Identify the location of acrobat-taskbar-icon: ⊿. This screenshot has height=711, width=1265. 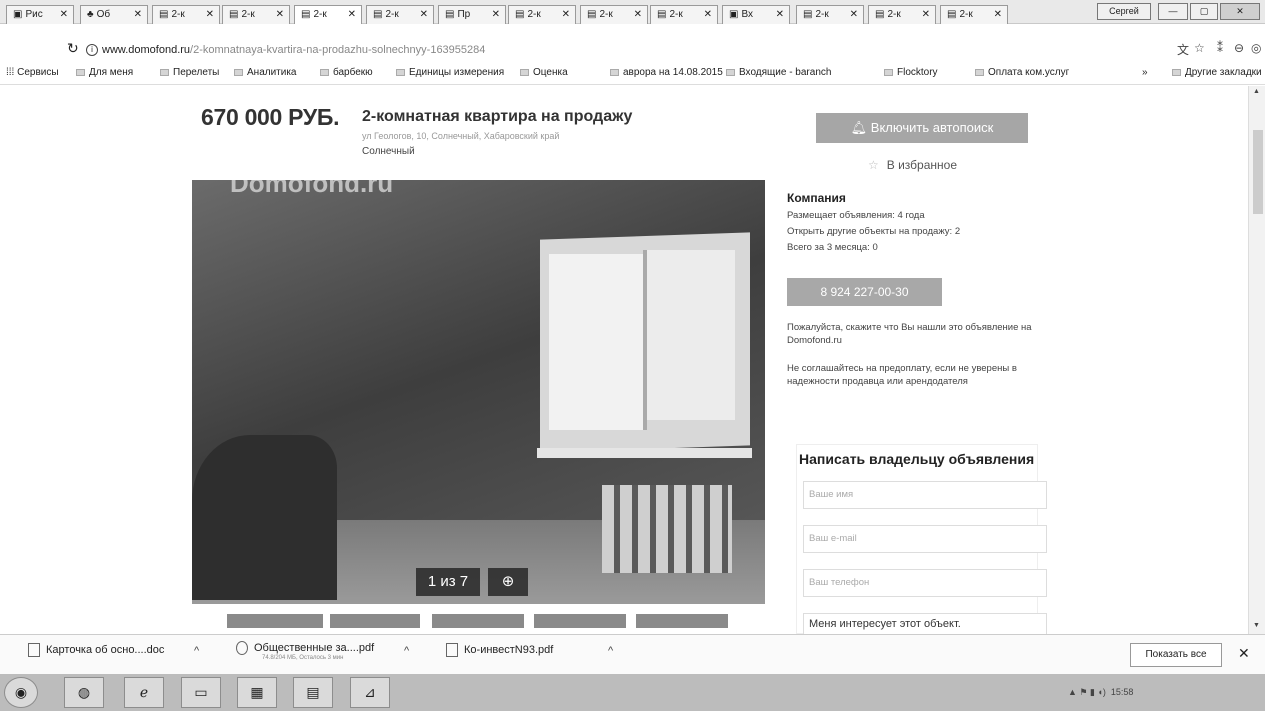
(370, 692).